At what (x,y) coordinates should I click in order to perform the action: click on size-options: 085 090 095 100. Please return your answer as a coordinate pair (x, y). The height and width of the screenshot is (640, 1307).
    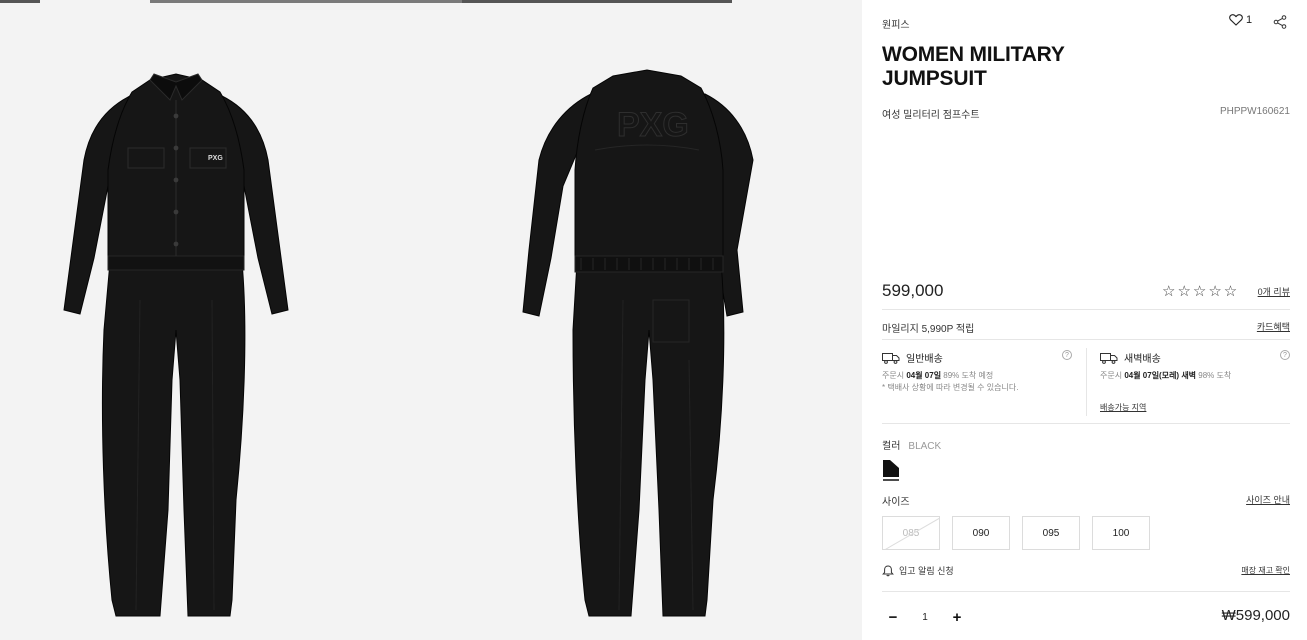
    Looking at the image, I should click on (1016, 533).